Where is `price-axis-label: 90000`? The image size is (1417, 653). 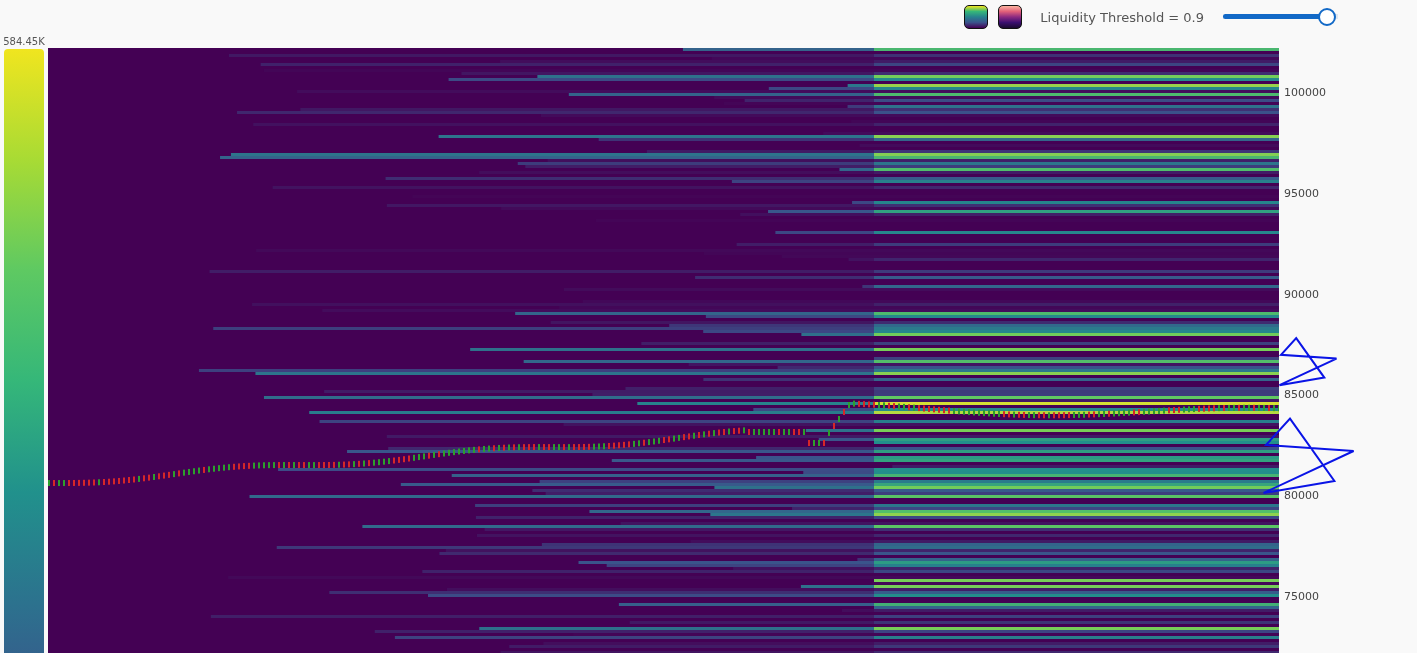
price-axis-label: 90000 is located at coordinates (1301, 294).